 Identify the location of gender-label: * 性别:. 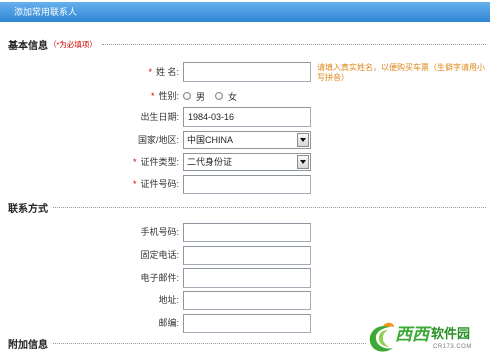
(119, 96).